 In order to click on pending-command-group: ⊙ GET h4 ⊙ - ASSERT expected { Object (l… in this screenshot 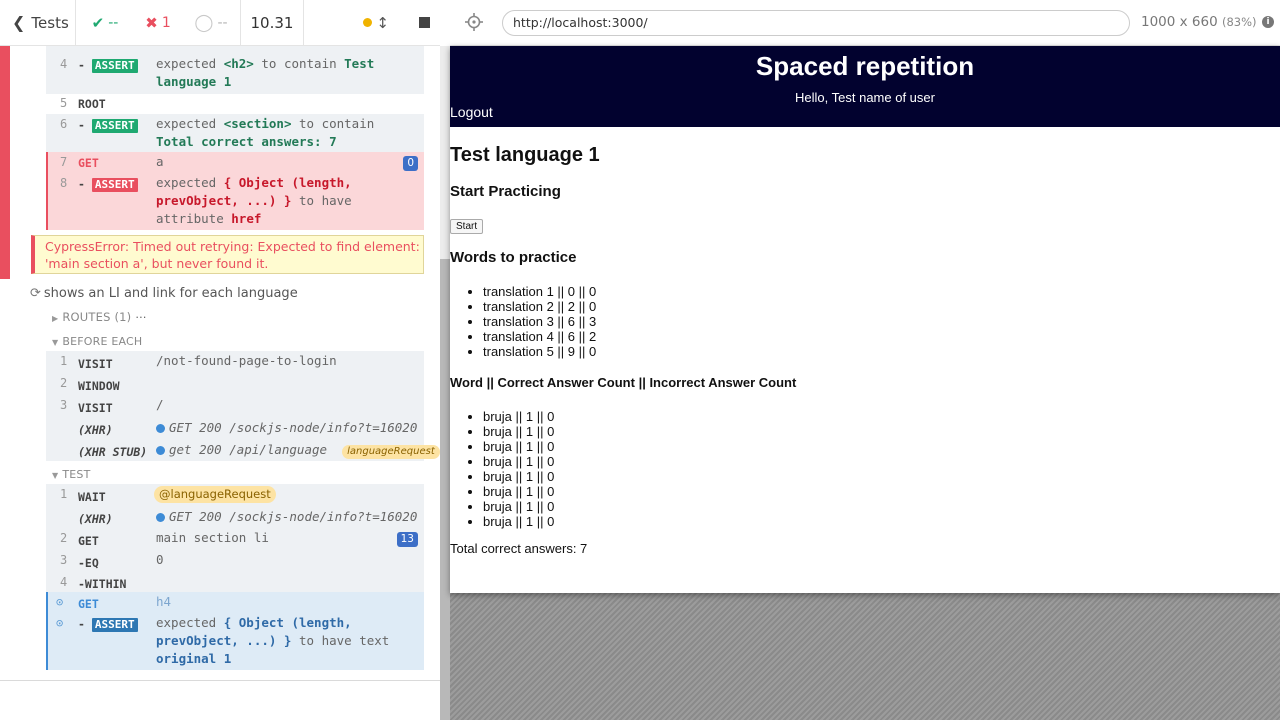, I will do `click(235, 631)`.